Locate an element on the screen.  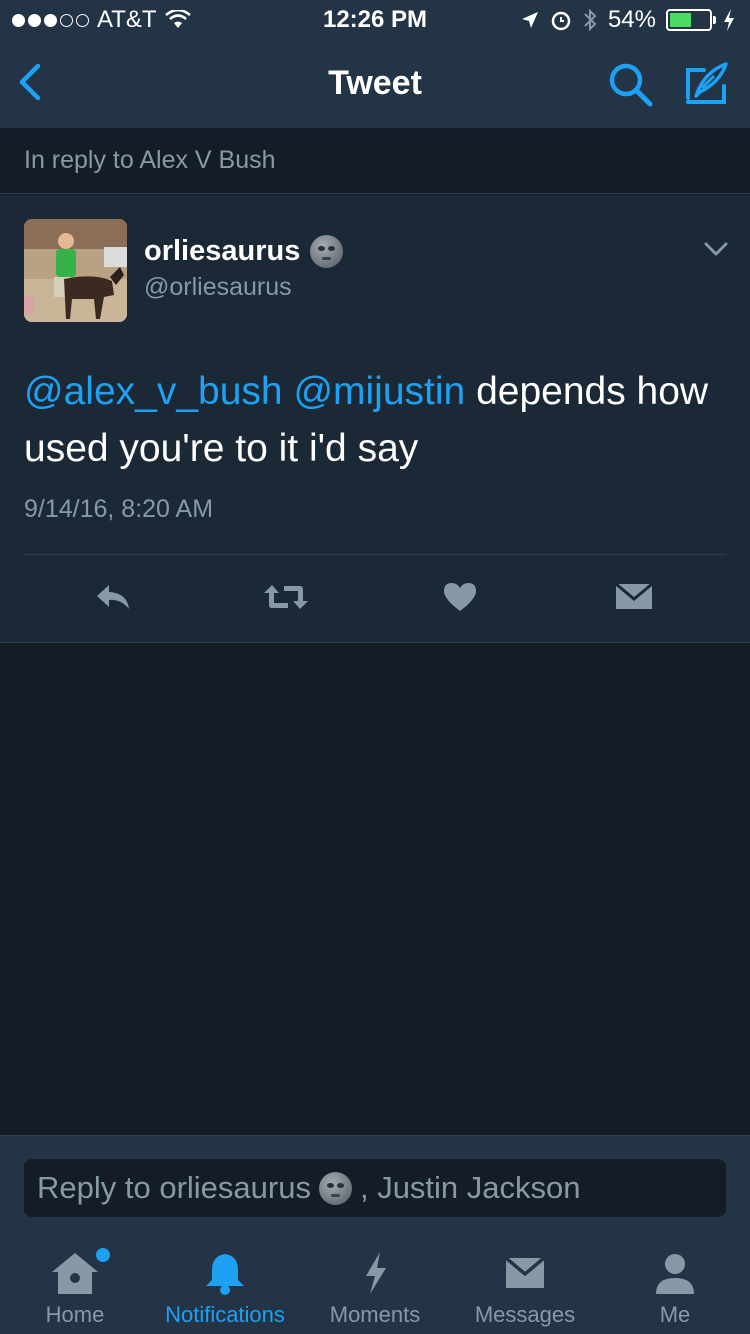
home-icon is located at coordinates (75, 1273).